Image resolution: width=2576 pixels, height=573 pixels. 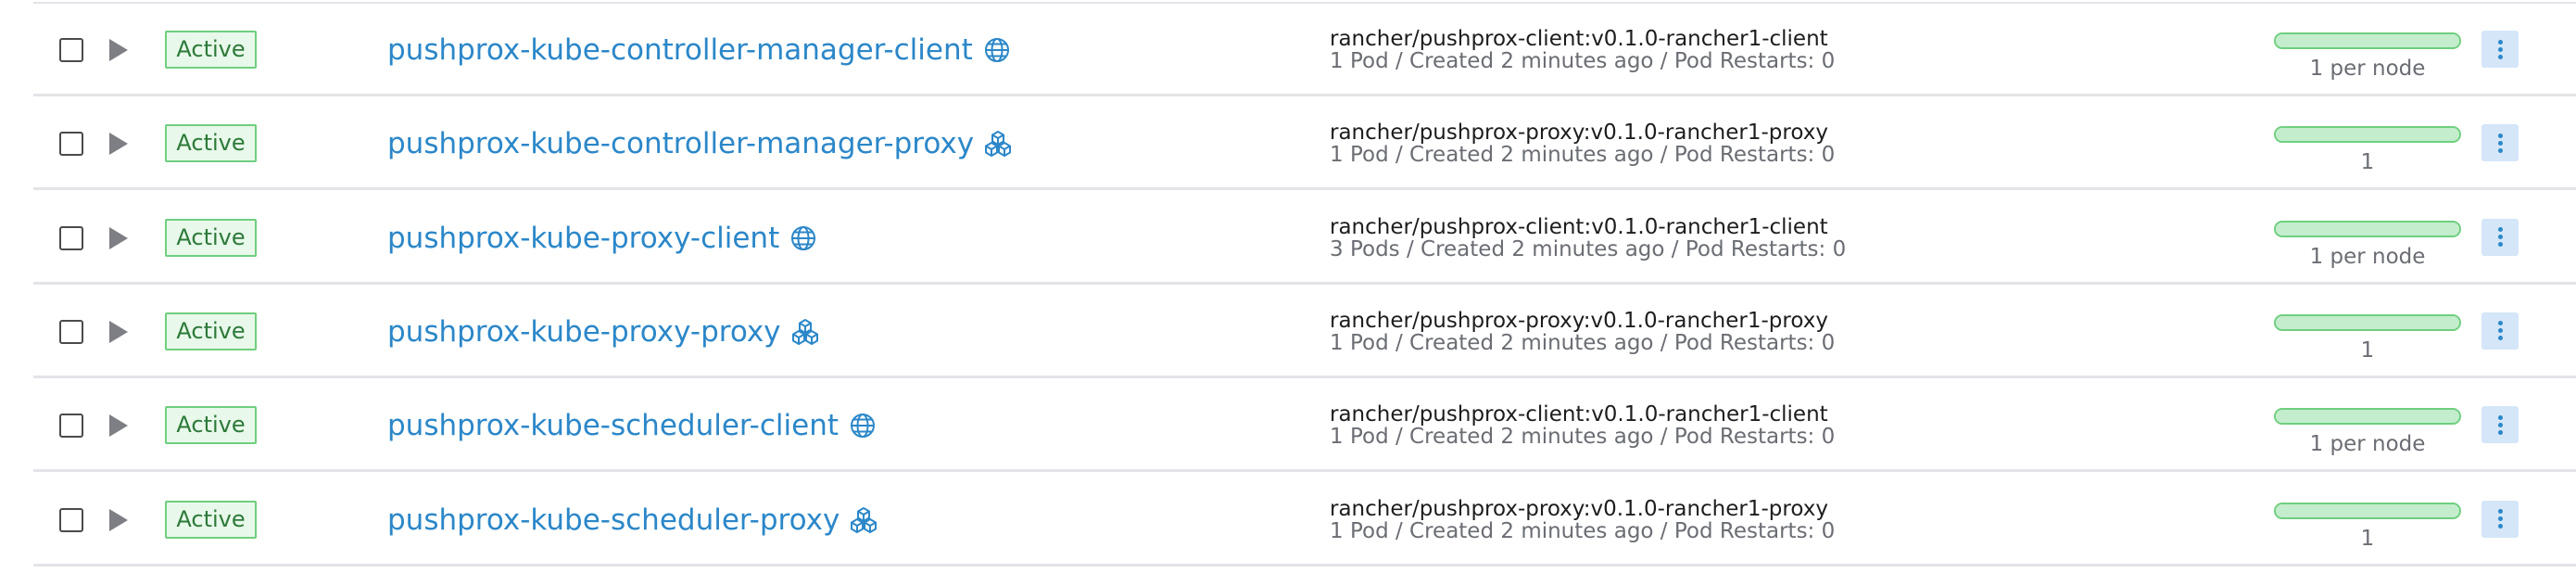 What do you see at coordinates (584, 331) in the screenshot?
I see `workload-name-text: pushprox-kube-proxy-proxy` at bounding box center [584, 331].